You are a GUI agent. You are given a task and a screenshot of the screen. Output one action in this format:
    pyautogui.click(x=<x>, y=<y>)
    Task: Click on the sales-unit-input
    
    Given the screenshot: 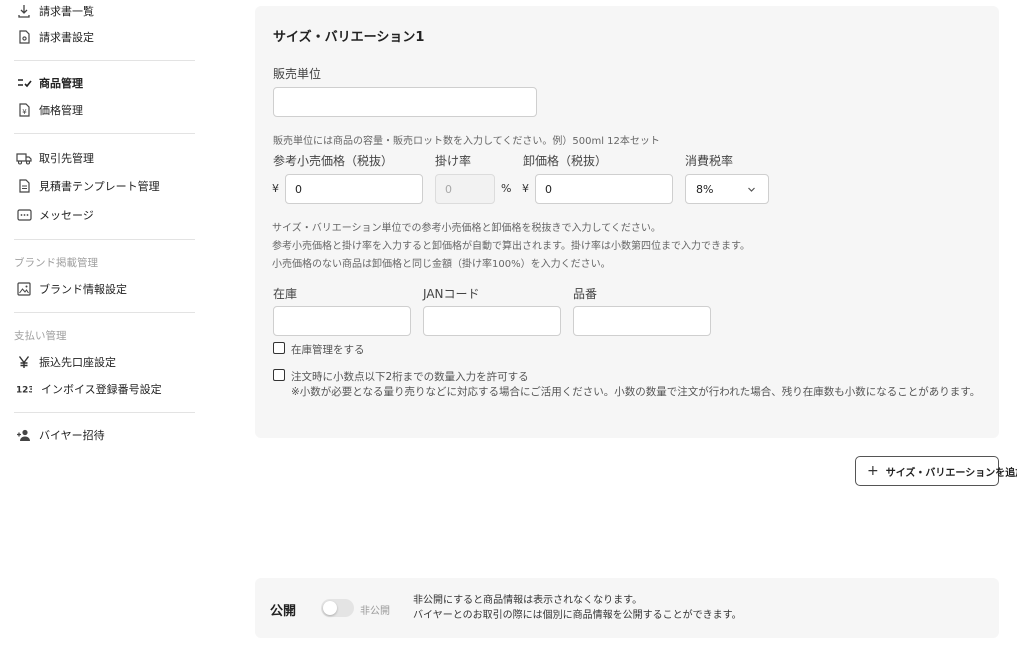 What is the action you would take?
    pyautogui.click(x=405, y=102)
    